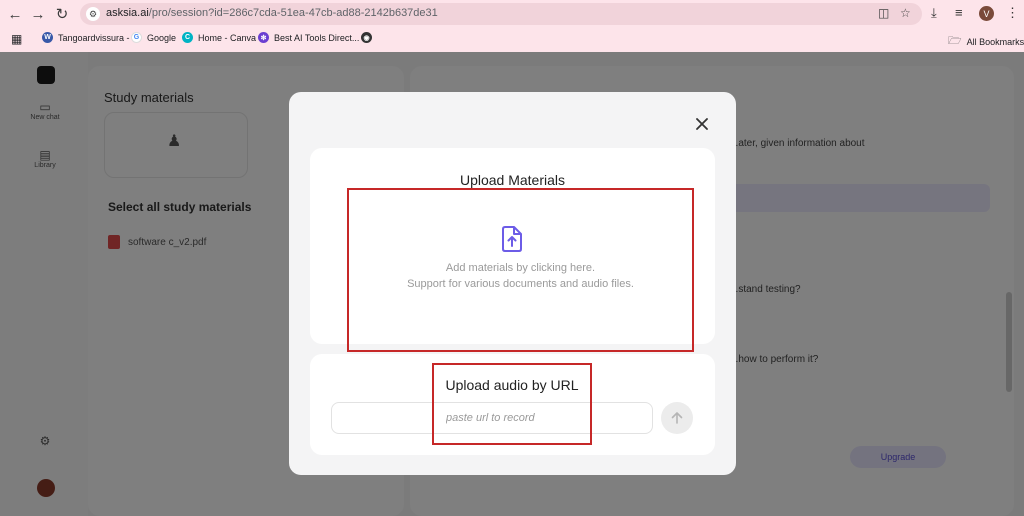 This screenshot has width=1024, height=516. Describe the element at coordinates (38, 14) in the screenshot. I see `forward-icon: →` at that location.